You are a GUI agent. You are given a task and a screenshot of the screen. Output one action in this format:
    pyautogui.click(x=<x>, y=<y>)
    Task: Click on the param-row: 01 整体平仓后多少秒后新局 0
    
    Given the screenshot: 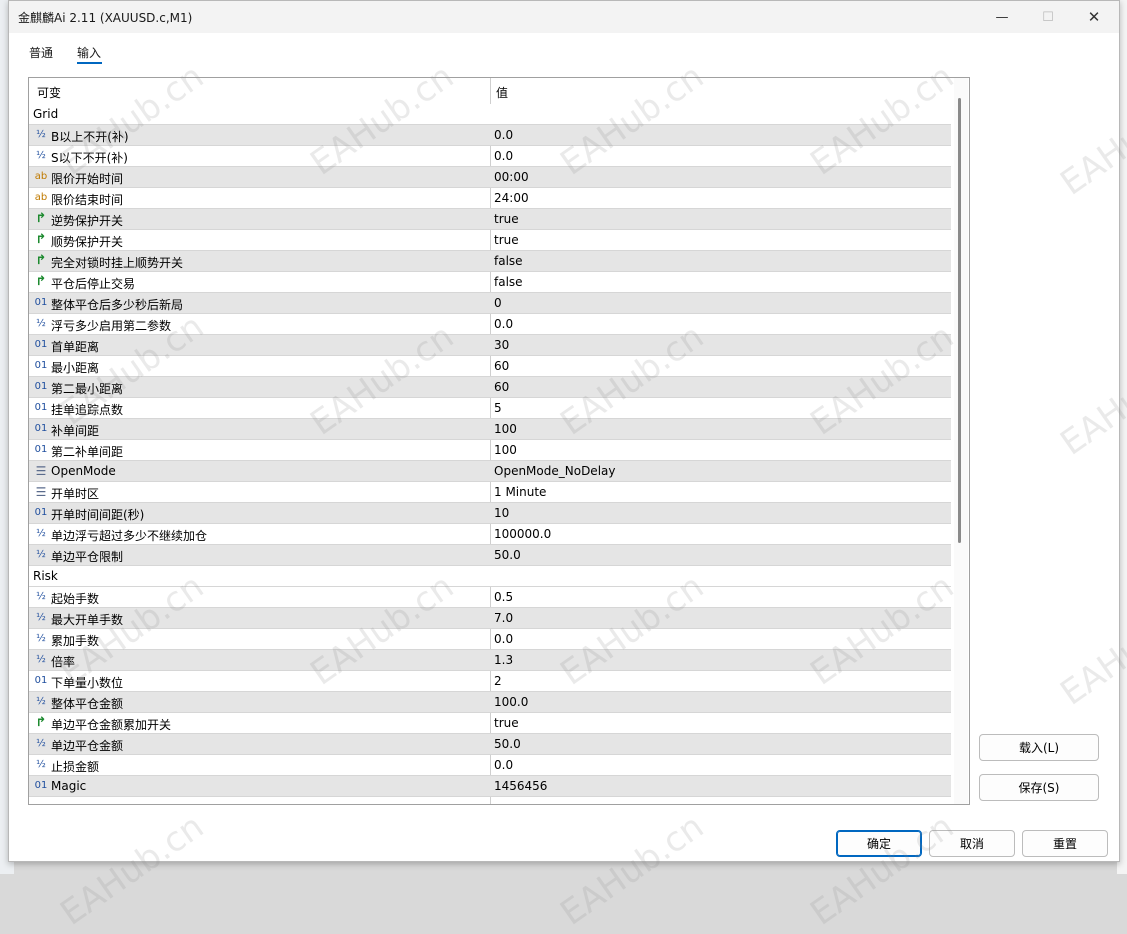 What is the action you would take?
    pyautogui.click(x=490, y=303)
    